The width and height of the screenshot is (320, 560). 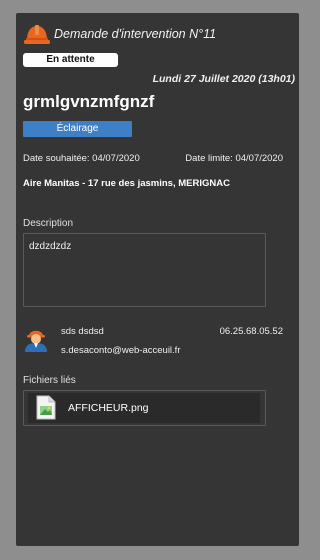 I want to click on hard-hat-icon, so click(x=37, y=34).